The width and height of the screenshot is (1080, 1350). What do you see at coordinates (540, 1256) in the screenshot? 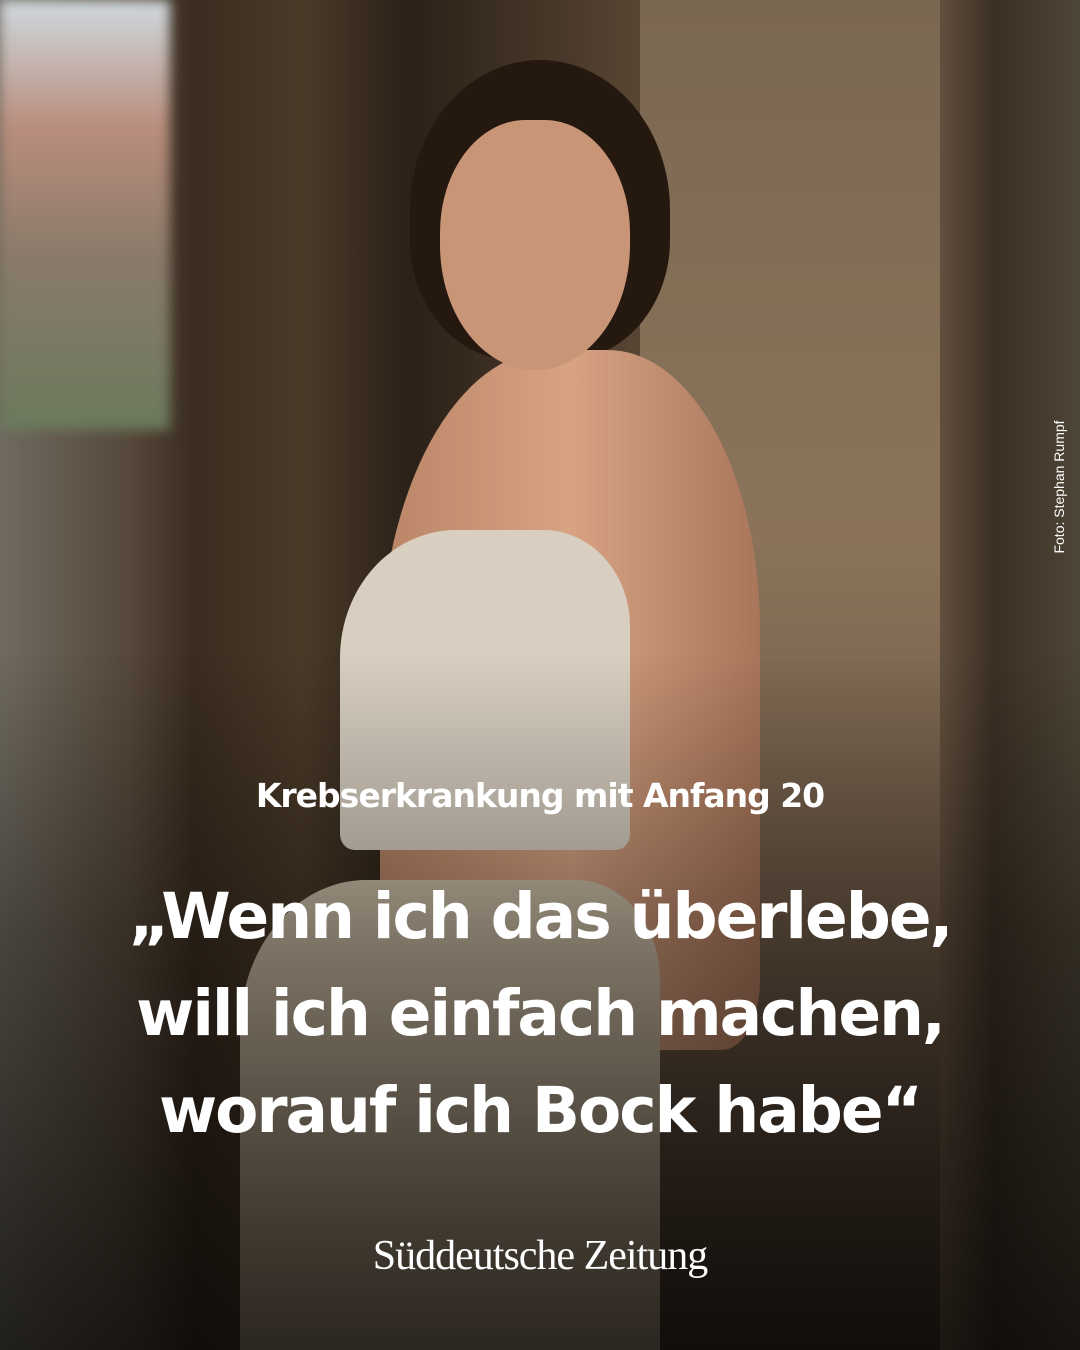
I see `publisher-logo: Süddeutsche Zeitung` at bounding box center [540, 1256].